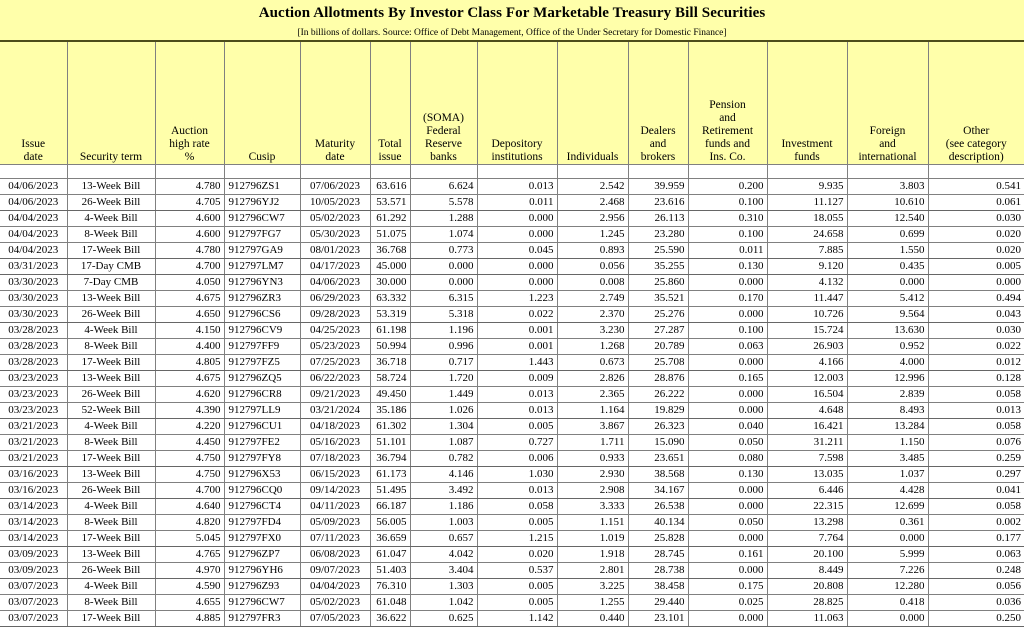  What do you see at coordinates (807, 298) in the screenshot?
I see `cell-investment: 11.447` at bounding box center [807, 298].